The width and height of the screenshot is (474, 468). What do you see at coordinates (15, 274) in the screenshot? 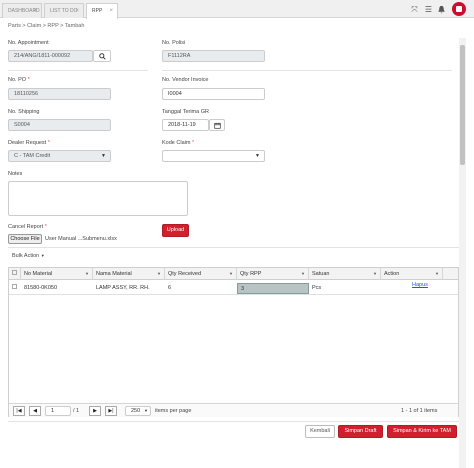
I see `select-all-checkbox` at bounding box center [15, 274].